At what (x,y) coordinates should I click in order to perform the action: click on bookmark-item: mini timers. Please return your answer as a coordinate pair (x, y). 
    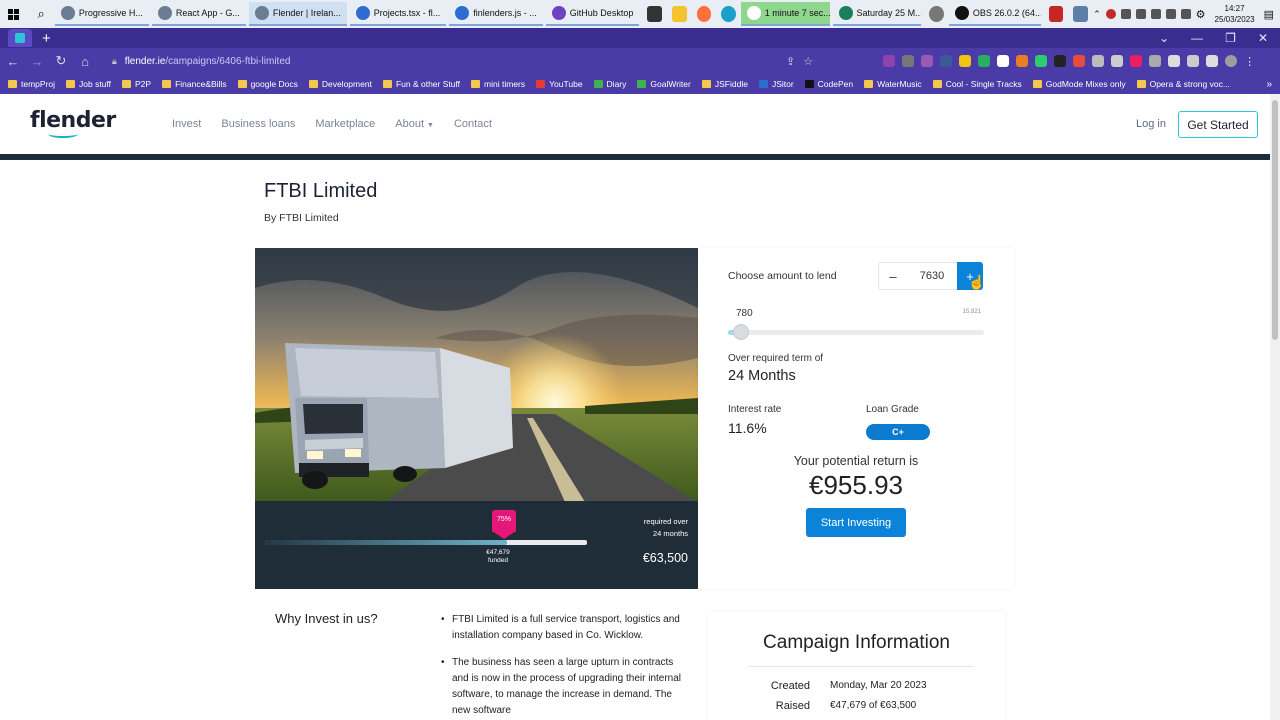
    Looking at the image, I should click on (498, 84).